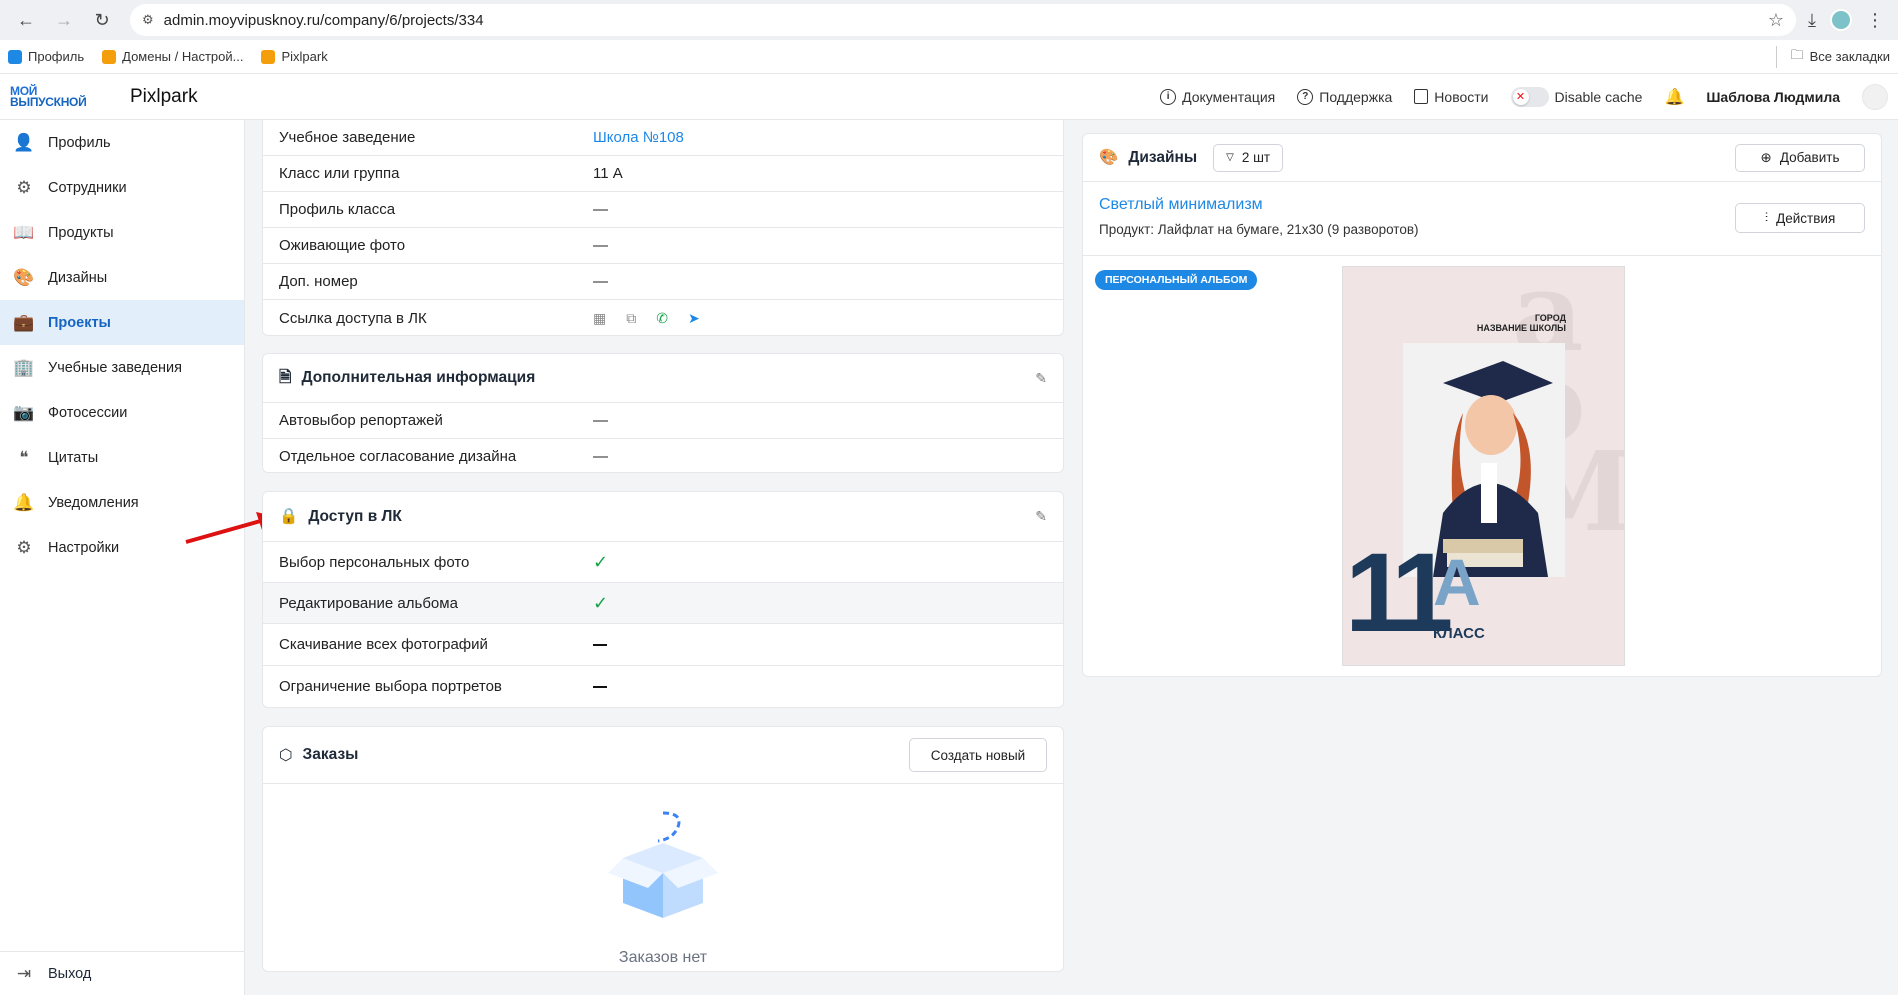 The image size is (1898, 995). Describe the element at coordinates (1451, 97) in the screenshot. I see `news-link: Новости` at that location.